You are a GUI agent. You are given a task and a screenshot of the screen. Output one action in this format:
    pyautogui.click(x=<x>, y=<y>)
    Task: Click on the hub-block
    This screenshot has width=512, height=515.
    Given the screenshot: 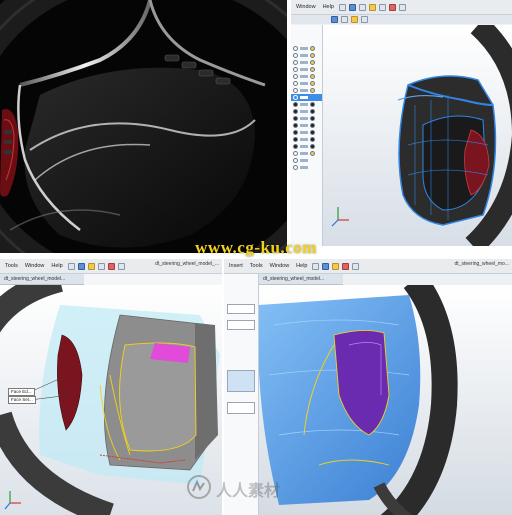 What is the action you would take?
    pyautogui.click(x=158, y=392)
    